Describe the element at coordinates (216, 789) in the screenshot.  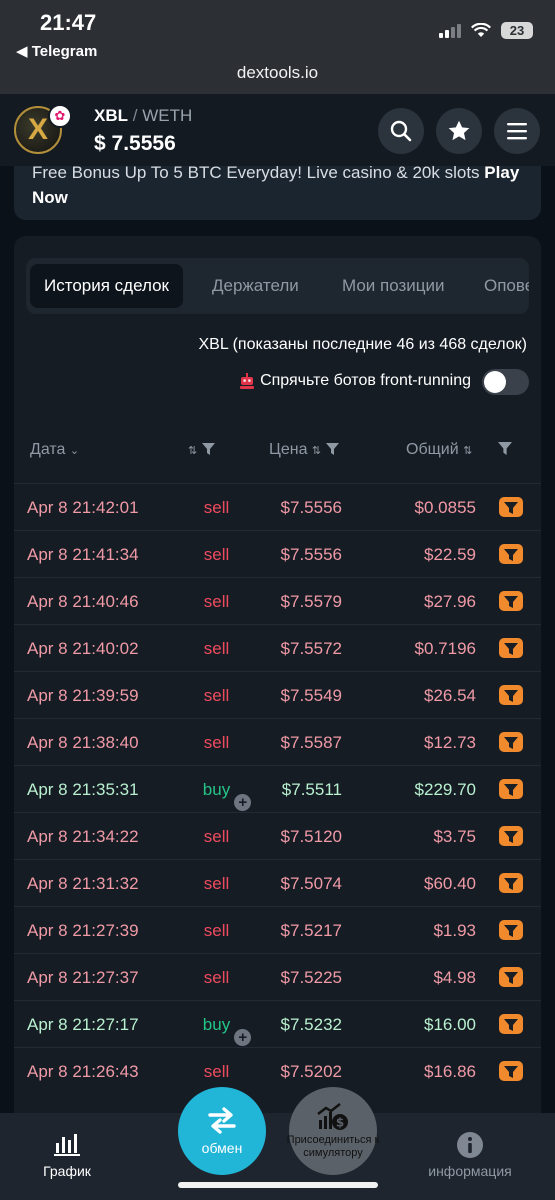
I see `trade-type-label: buy` at that location.